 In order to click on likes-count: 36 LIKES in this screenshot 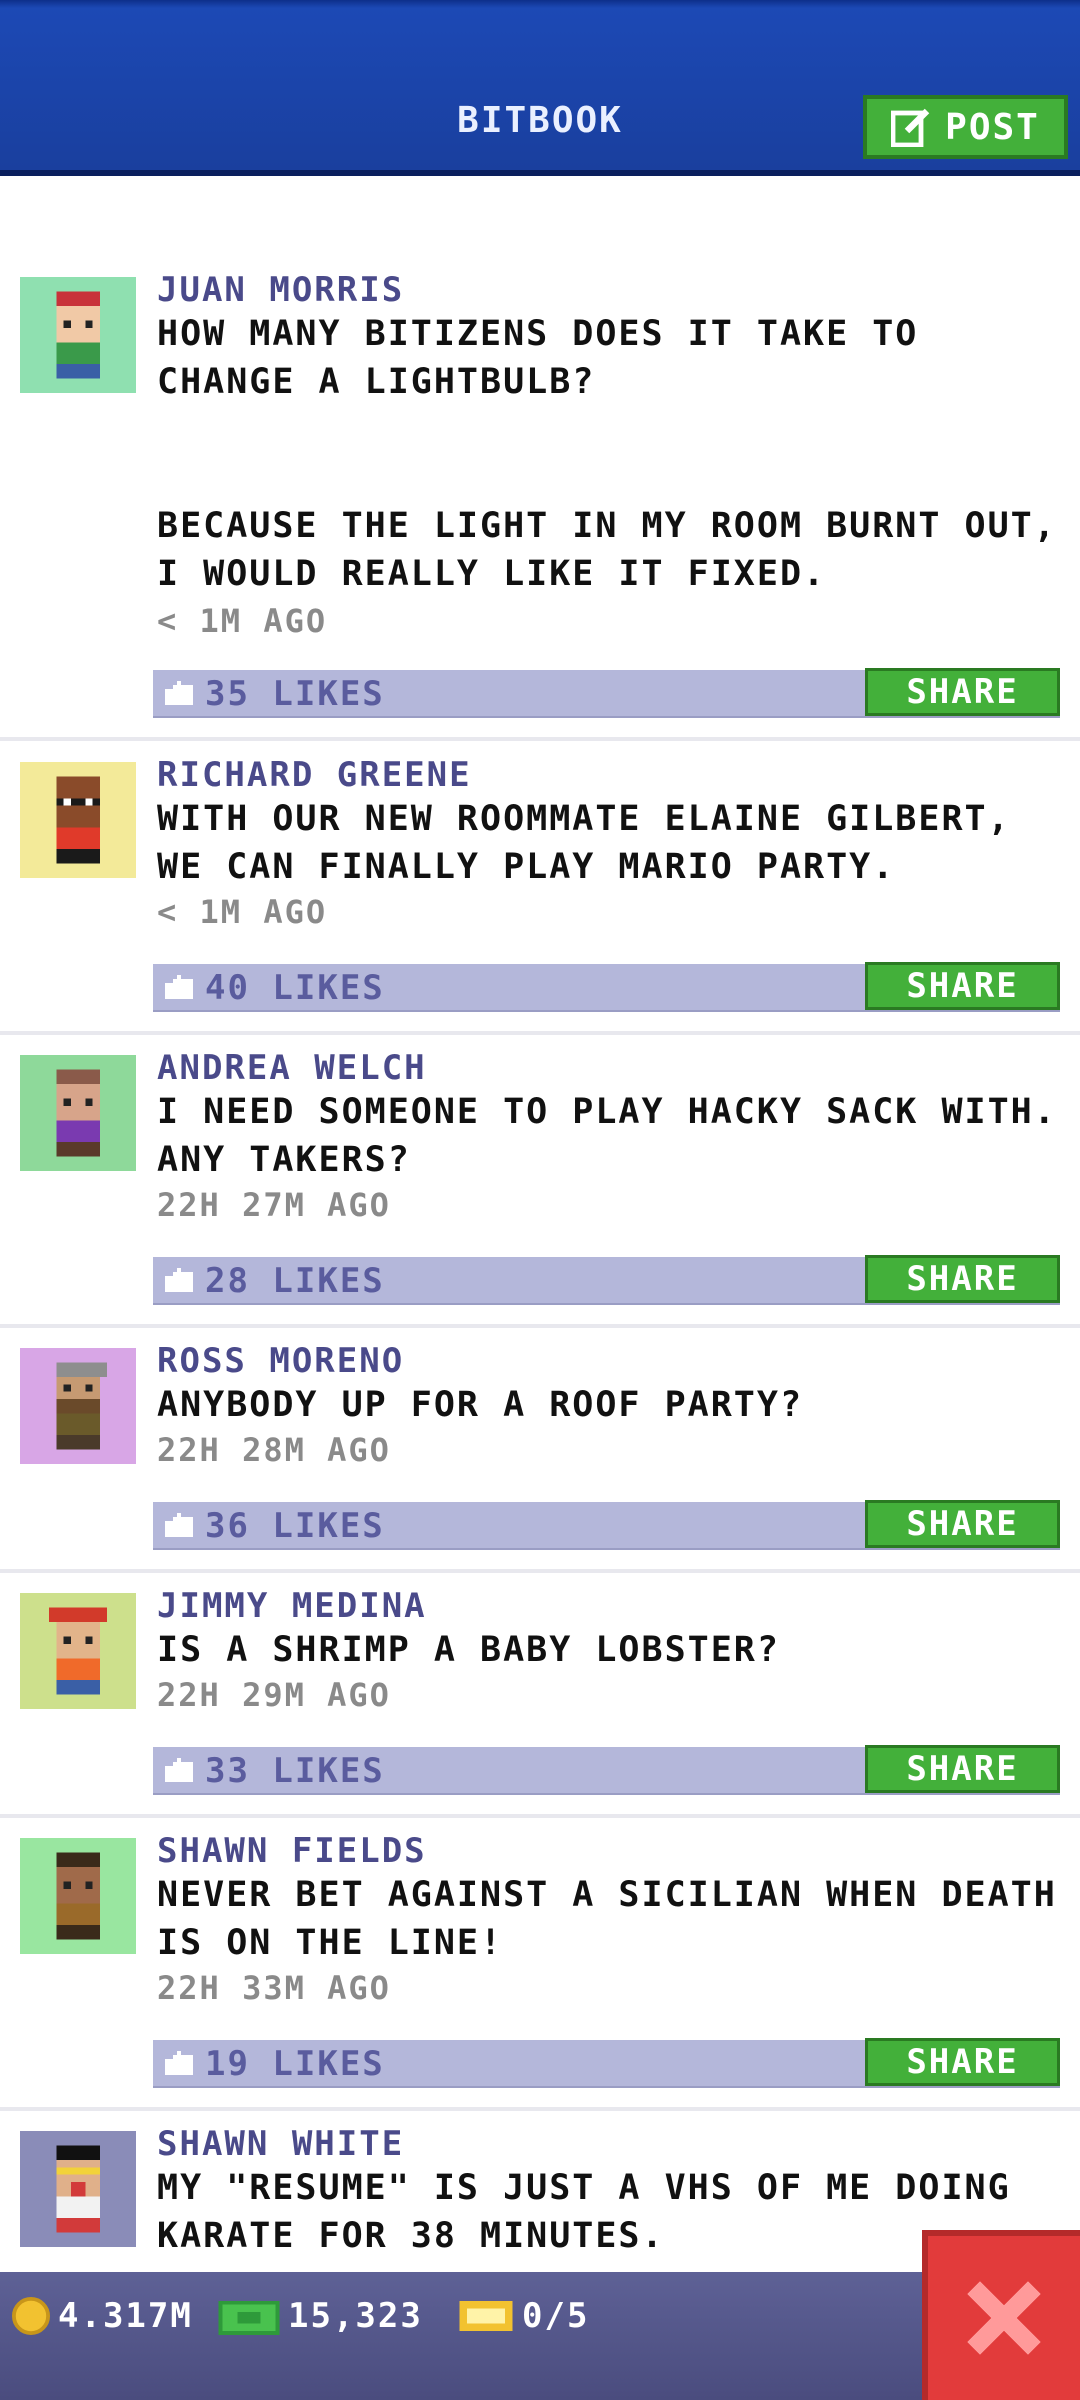, I will do `click(295, 1526)`.